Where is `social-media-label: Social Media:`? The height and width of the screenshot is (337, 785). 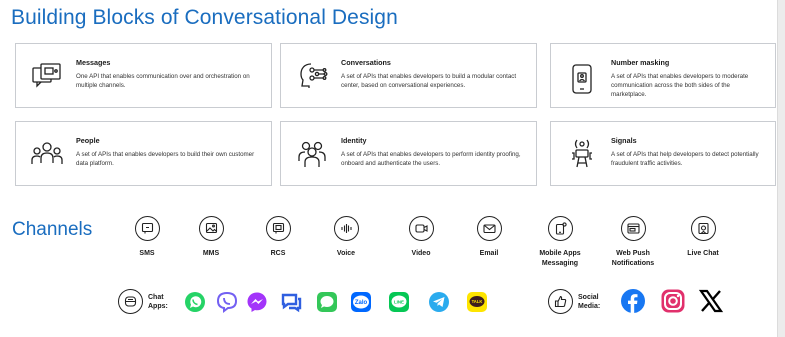
social-media-label: Social Media: is located at coordinates (589, 302).